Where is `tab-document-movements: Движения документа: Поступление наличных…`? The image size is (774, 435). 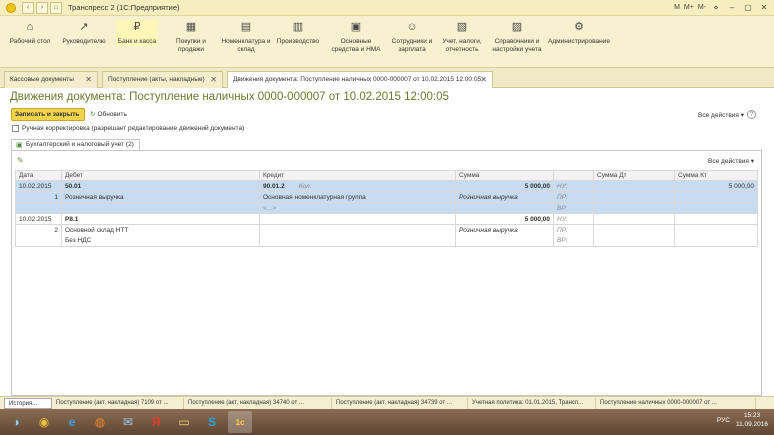 tab-document-movements: Движения документа: Поступление наличных… is located at coordinates (360, 79).